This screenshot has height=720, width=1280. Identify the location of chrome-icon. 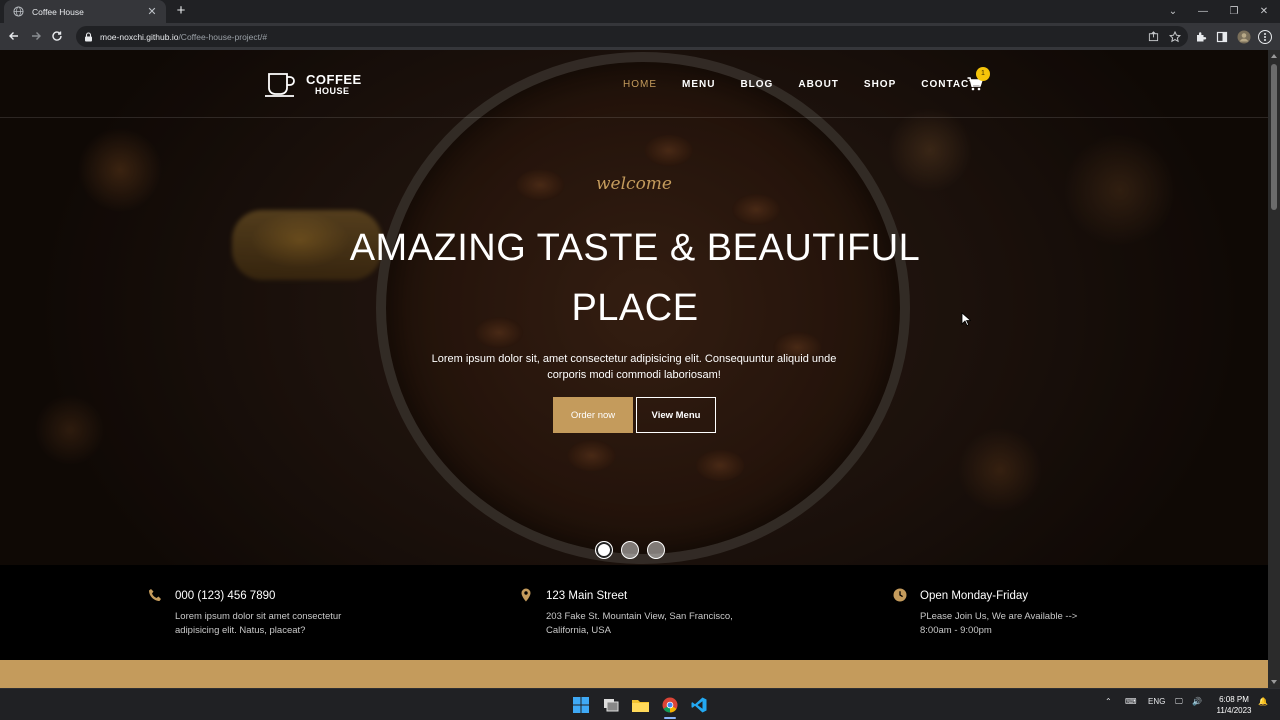
(670, 705).